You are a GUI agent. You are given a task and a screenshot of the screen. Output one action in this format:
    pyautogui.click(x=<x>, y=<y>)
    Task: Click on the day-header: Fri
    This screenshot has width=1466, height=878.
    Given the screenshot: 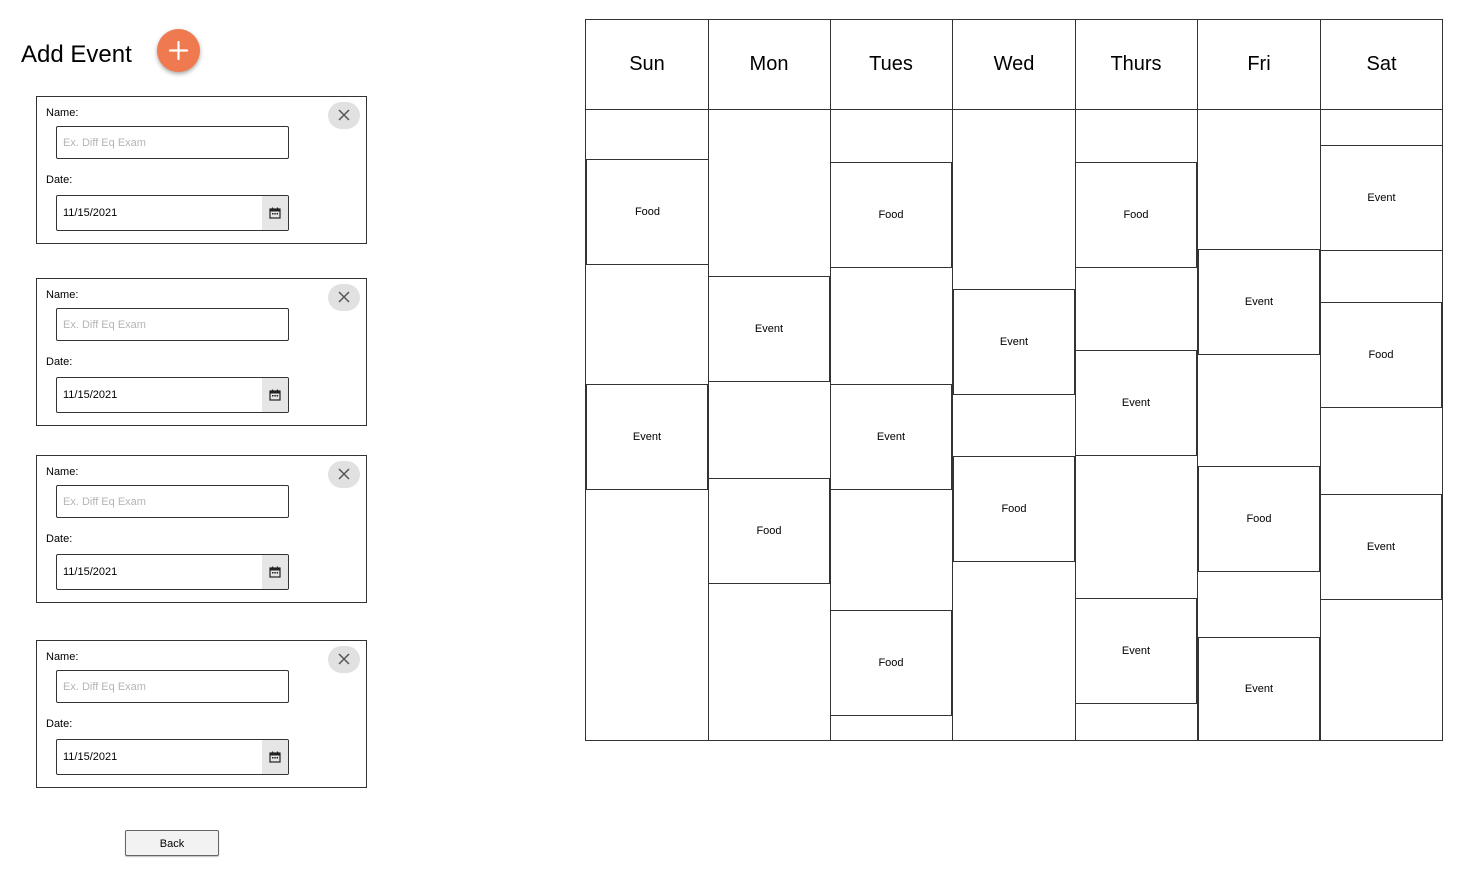 What is the action you would take?
    pyautogui.click(x=1259, y=65)
    